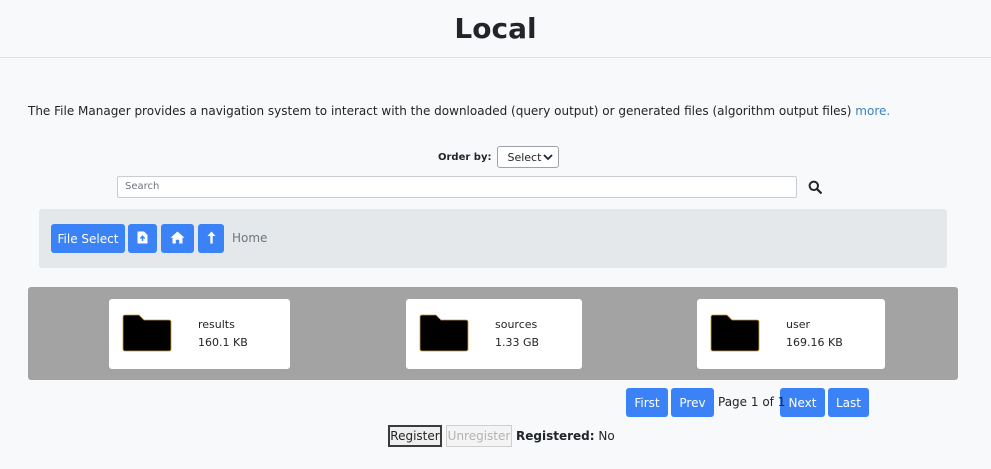 The image size is (991, 469). Describe the element at coordinates (791, 334) in the screenshot. I see `folder-card: user 169.16 KB` at that location.